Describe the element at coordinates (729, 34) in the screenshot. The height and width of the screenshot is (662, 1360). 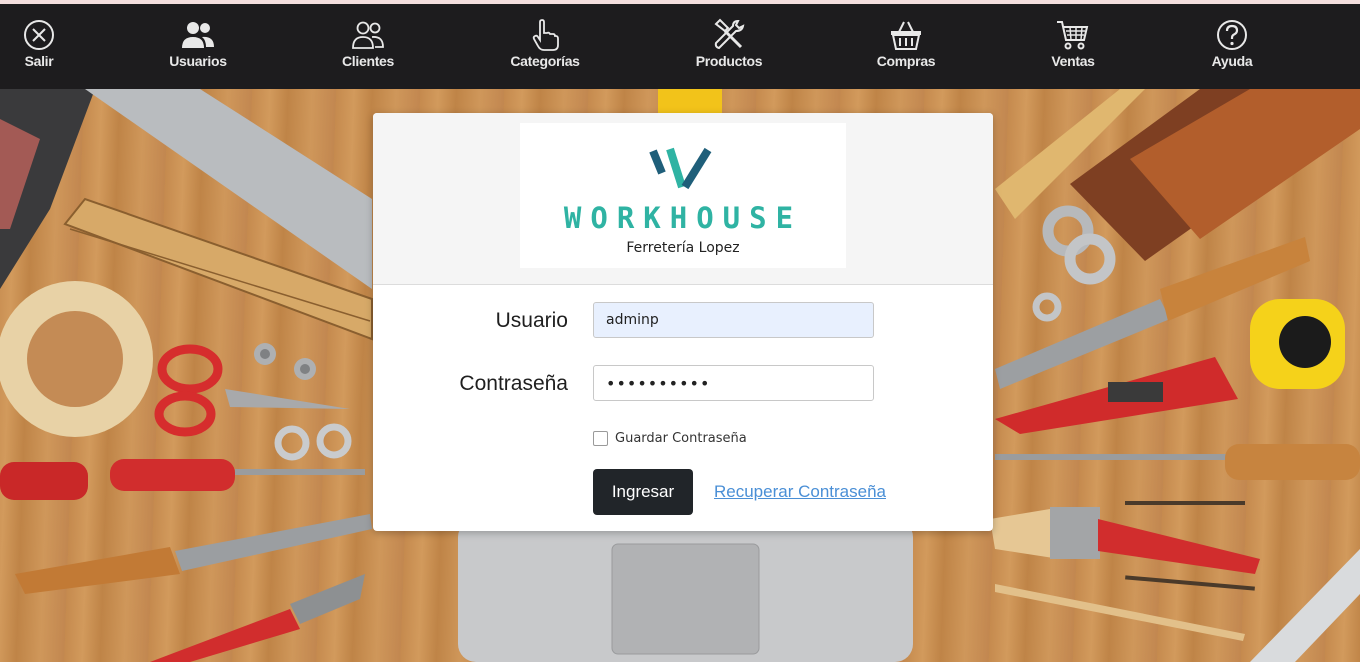
I see `tools-icon` at that location.